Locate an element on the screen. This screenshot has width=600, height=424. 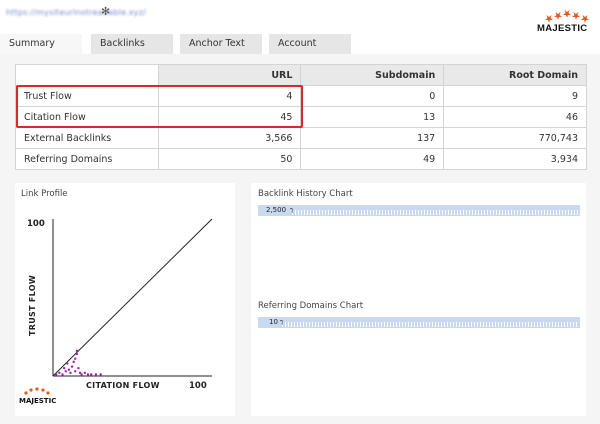
root-domain-value: 770,743 is located at coordinates (515, 138).